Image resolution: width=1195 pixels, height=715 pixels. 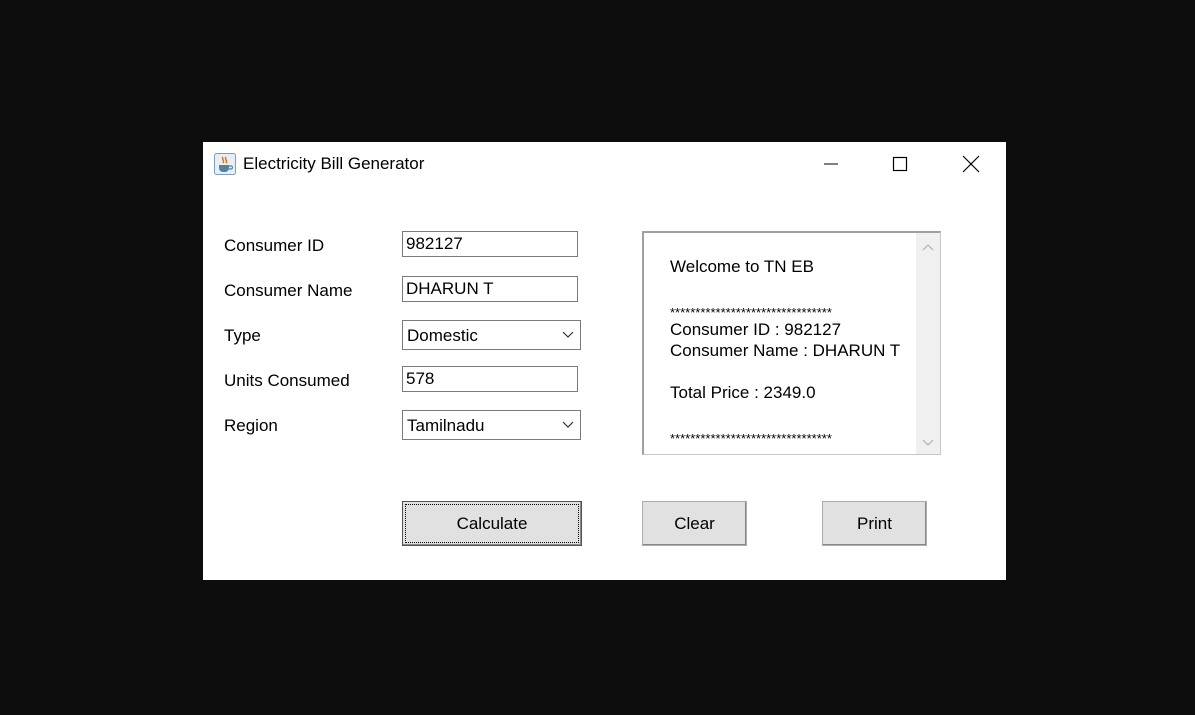 What do you see at coordinates (785, 350) in the screenshot?
I see `output-line: Consumer Name : DHARUN T` at bounding box center [785, 350].